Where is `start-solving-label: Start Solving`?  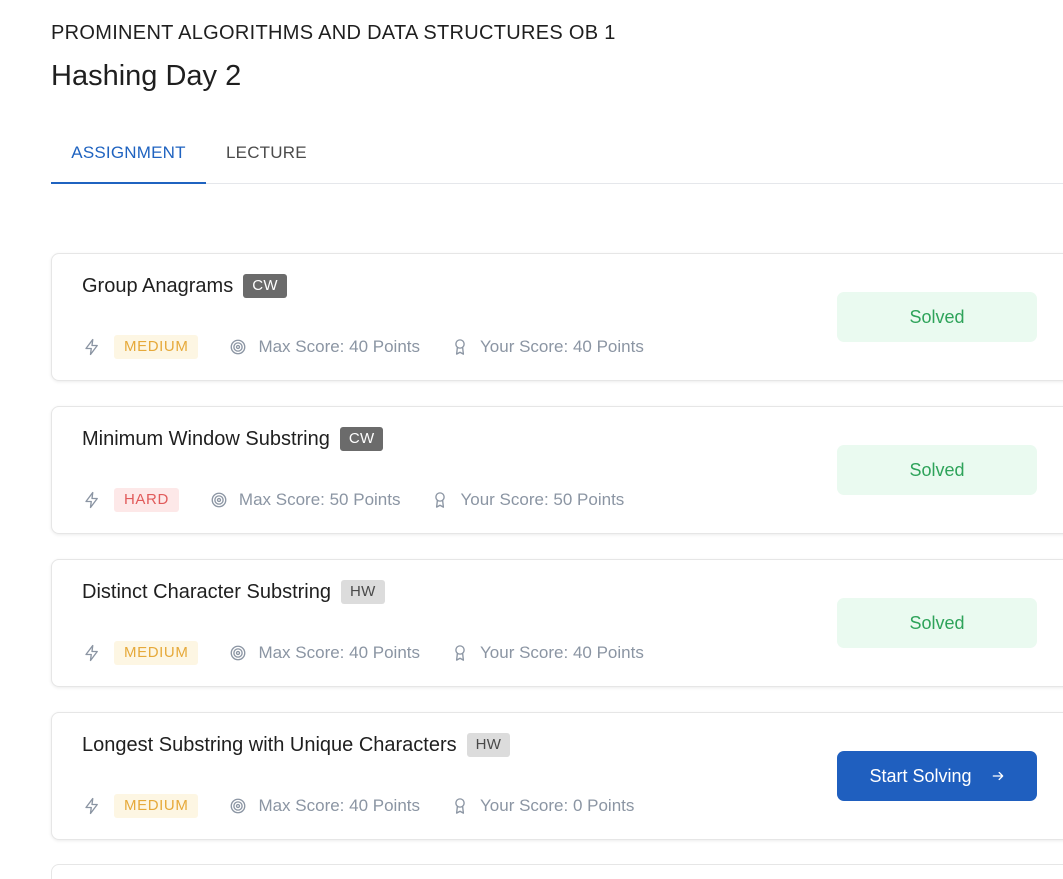 start-solving-label: Start Solving is located at coordinates (920, 776).